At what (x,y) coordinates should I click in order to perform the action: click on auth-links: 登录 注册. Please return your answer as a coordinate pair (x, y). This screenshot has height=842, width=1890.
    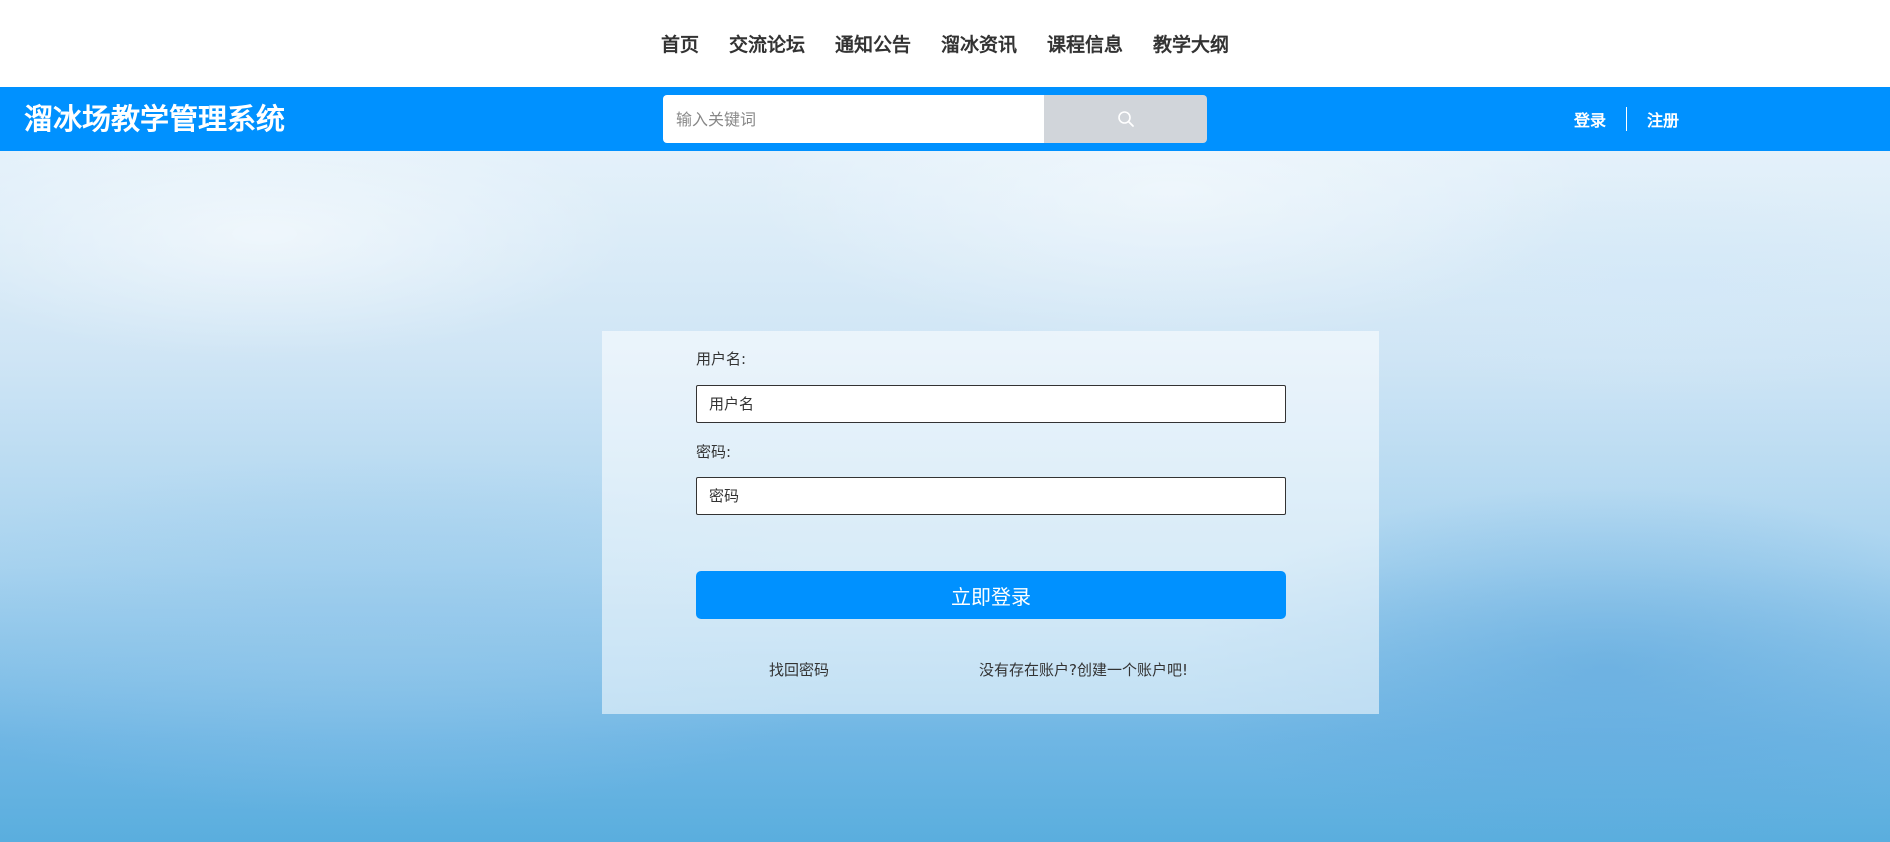
    Looking at the image, I should click on (1626, 119).